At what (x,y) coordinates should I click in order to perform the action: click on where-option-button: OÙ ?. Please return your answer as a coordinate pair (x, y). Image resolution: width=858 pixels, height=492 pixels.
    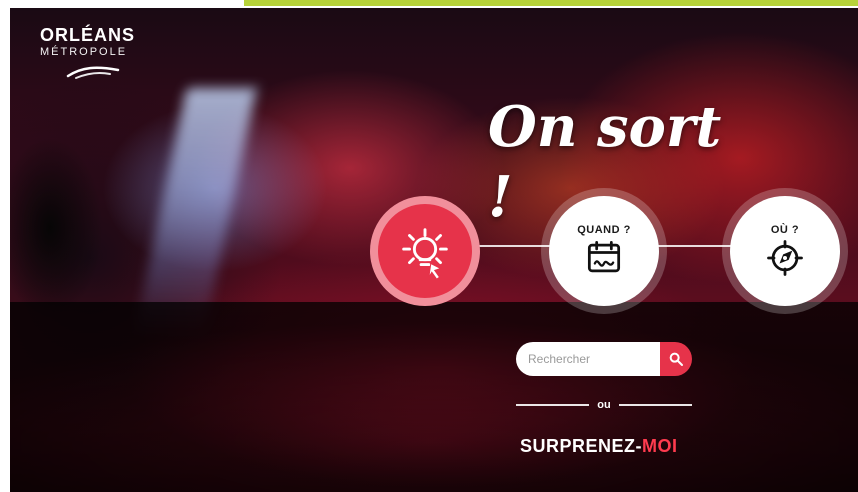
    Looking at the image, I should click on (785, 251).